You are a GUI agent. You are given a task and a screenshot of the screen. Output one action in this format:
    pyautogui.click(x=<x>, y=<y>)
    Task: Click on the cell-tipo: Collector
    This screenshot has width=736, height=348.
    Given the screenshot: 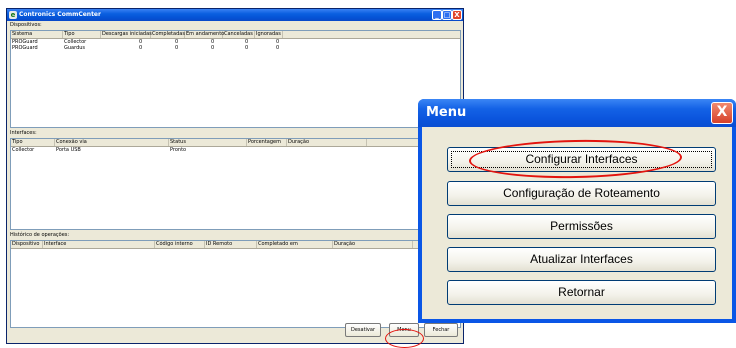 What is the action you would take?
    pyautogui.click(x=23, y=150)
    